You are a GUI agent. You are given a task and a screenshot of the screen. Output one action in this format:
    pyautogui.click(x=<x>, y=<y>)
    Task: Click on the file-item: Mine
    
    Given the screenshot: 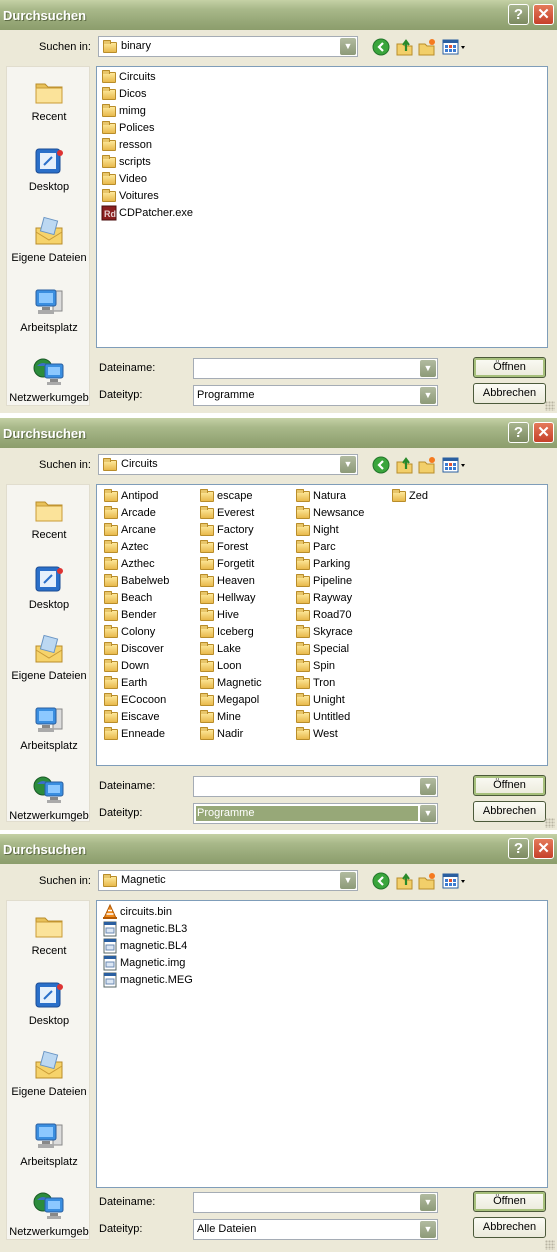 What is the action you would take?
    pyautogui.click(x=220, y=717)
    